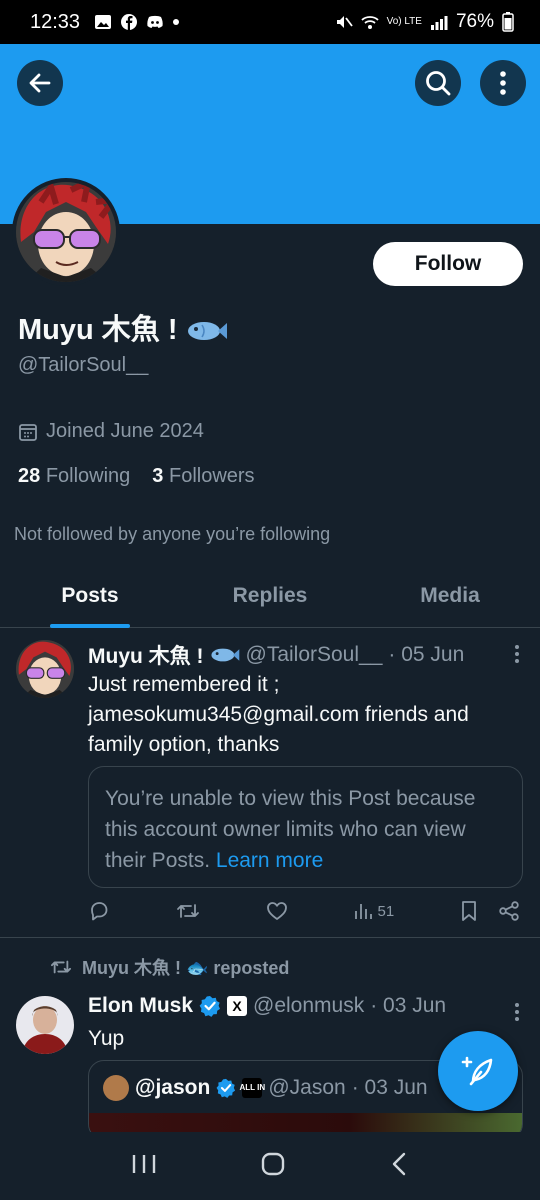 The width and height of the screenshot is (540, 1200). I want to click on recent-apps-icon, so click(144, 1163).